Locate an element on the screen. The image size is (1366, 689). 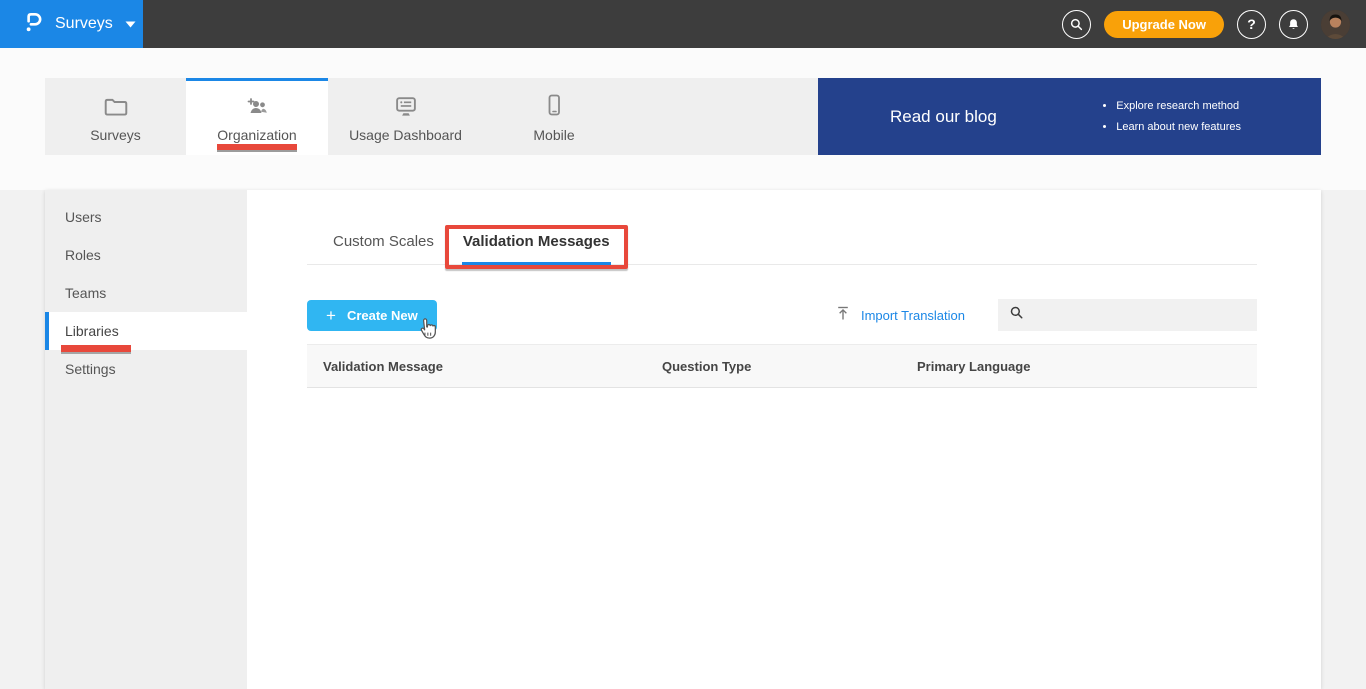
bell-icon is located at coordinates (1293, 24).